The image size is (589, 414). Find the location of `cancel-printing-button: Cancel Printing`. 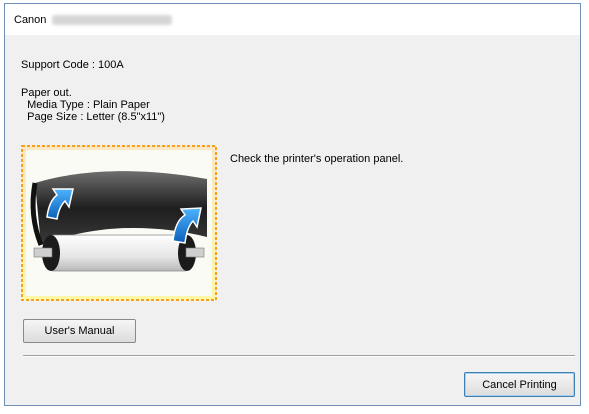

cancel-printing-button: Cancel Printing is located at coordinates (519, 384).